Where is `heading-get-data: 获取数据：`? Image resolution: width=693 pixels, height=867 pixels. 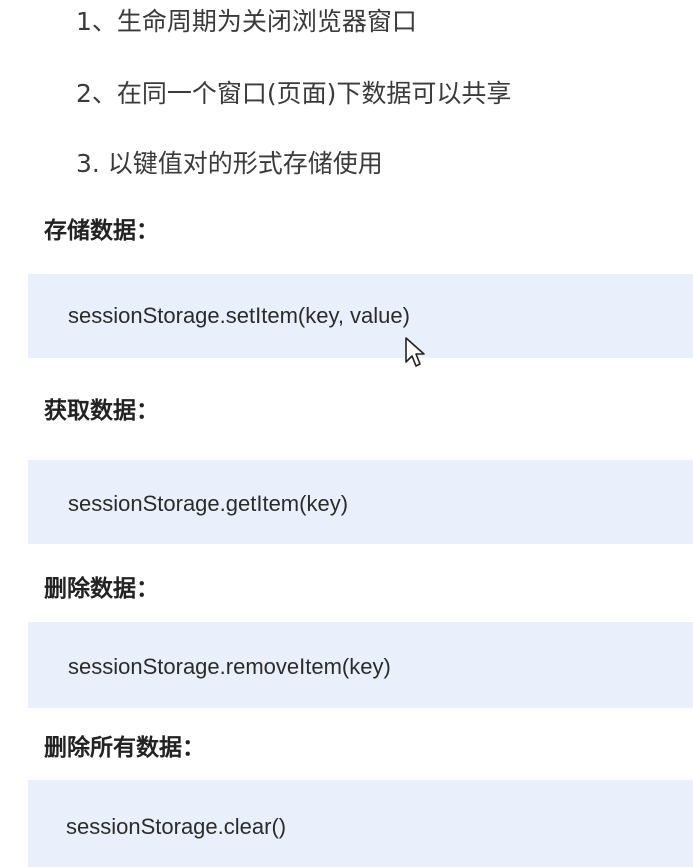
heading-get-data: 获取数据： is located at coordinates (101, 411).